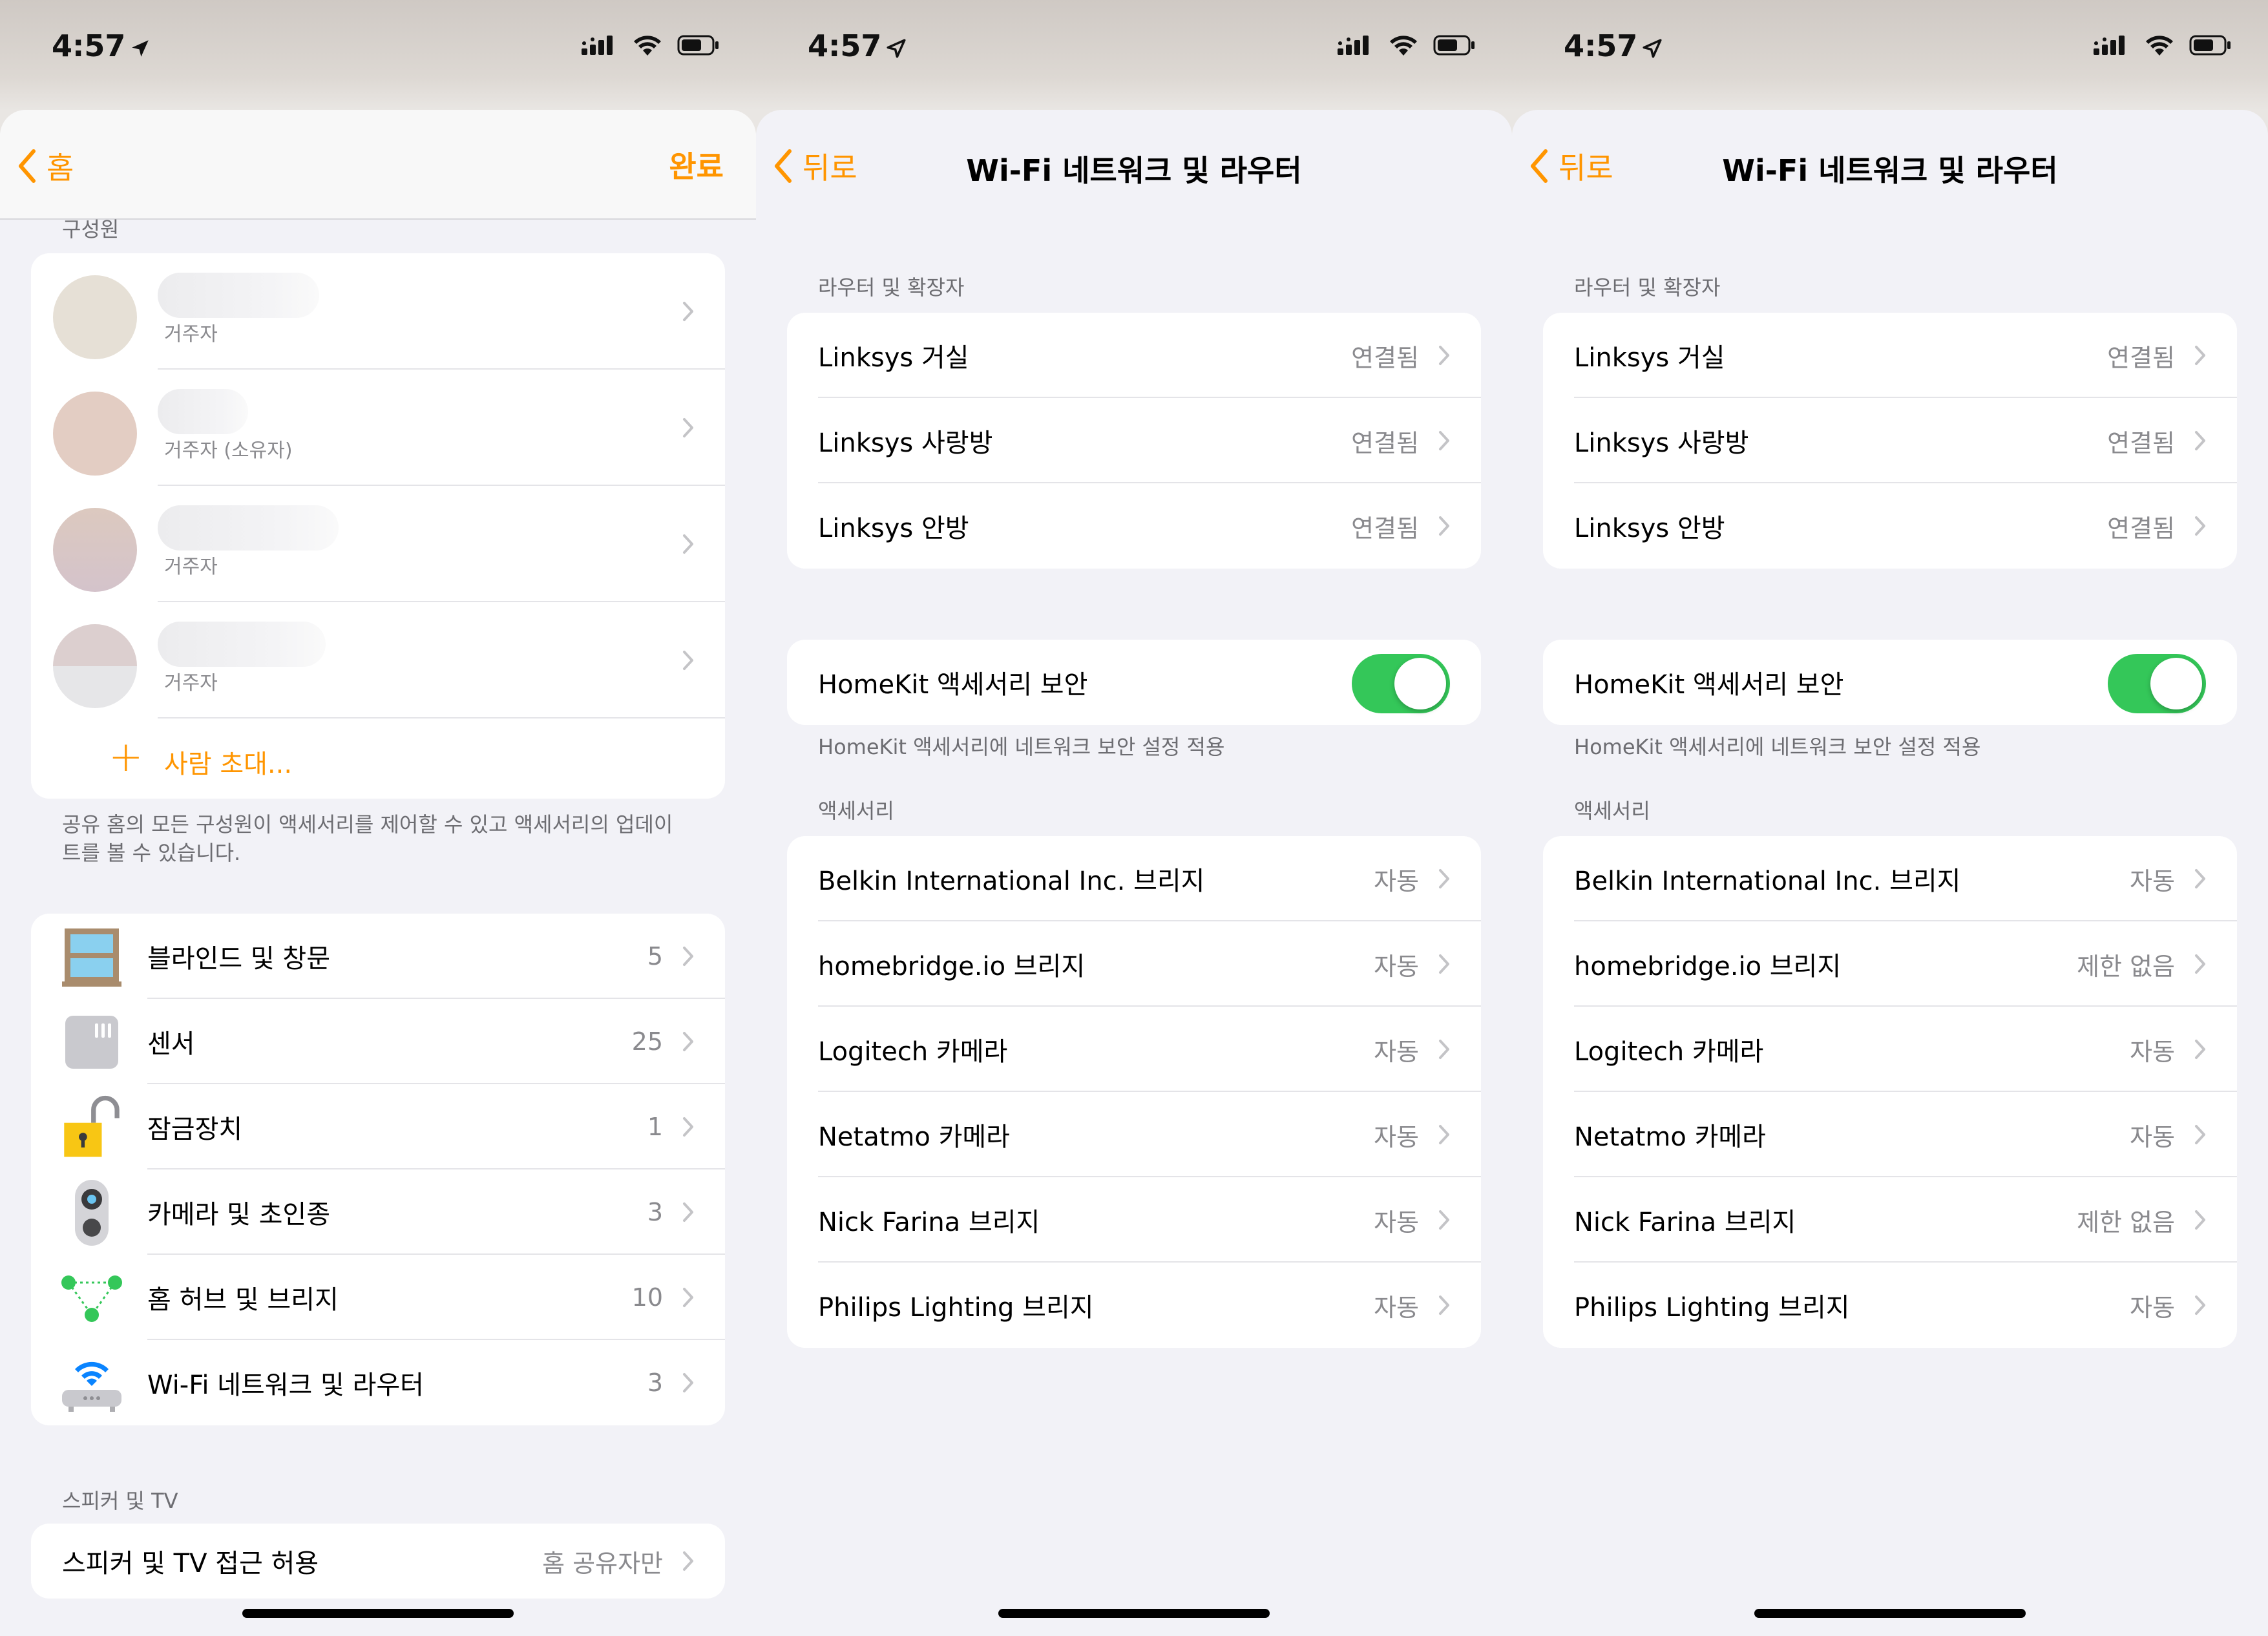  What do you see at coordinates (378, 1297) in the screenshot?
I see `category-row-hubs: 홈 허브 및 브리지 10` at bounding box center [378, 1297].